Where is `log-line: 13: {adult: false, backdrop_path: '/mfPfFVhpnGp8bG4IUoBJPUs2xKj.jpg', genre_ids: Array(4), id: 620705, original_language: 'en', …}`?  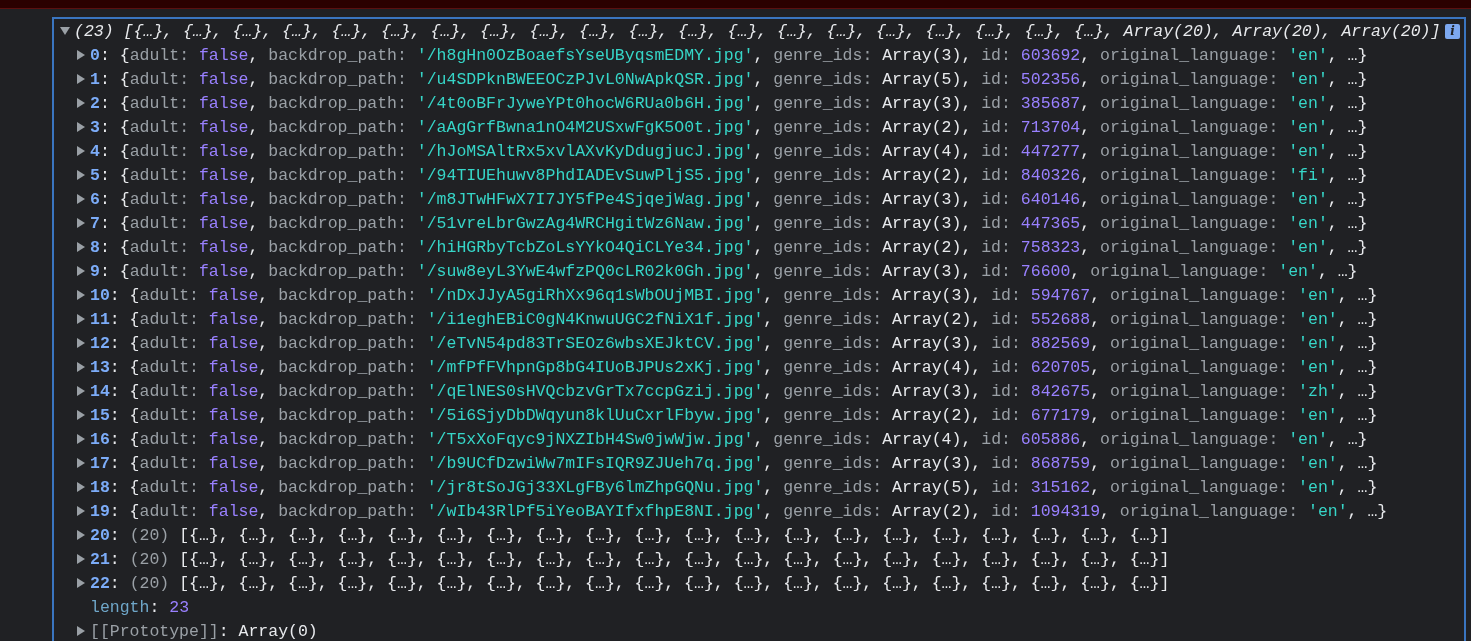
log-line: 13: {adult: false, backdrop_path: '/mfPfFVhpnGp8bG4IUoBJPUs2xKj.jpg', genre_ids: Array(4), id: 620705, original_language: 'en', …} is located at coordinates (734, 367).